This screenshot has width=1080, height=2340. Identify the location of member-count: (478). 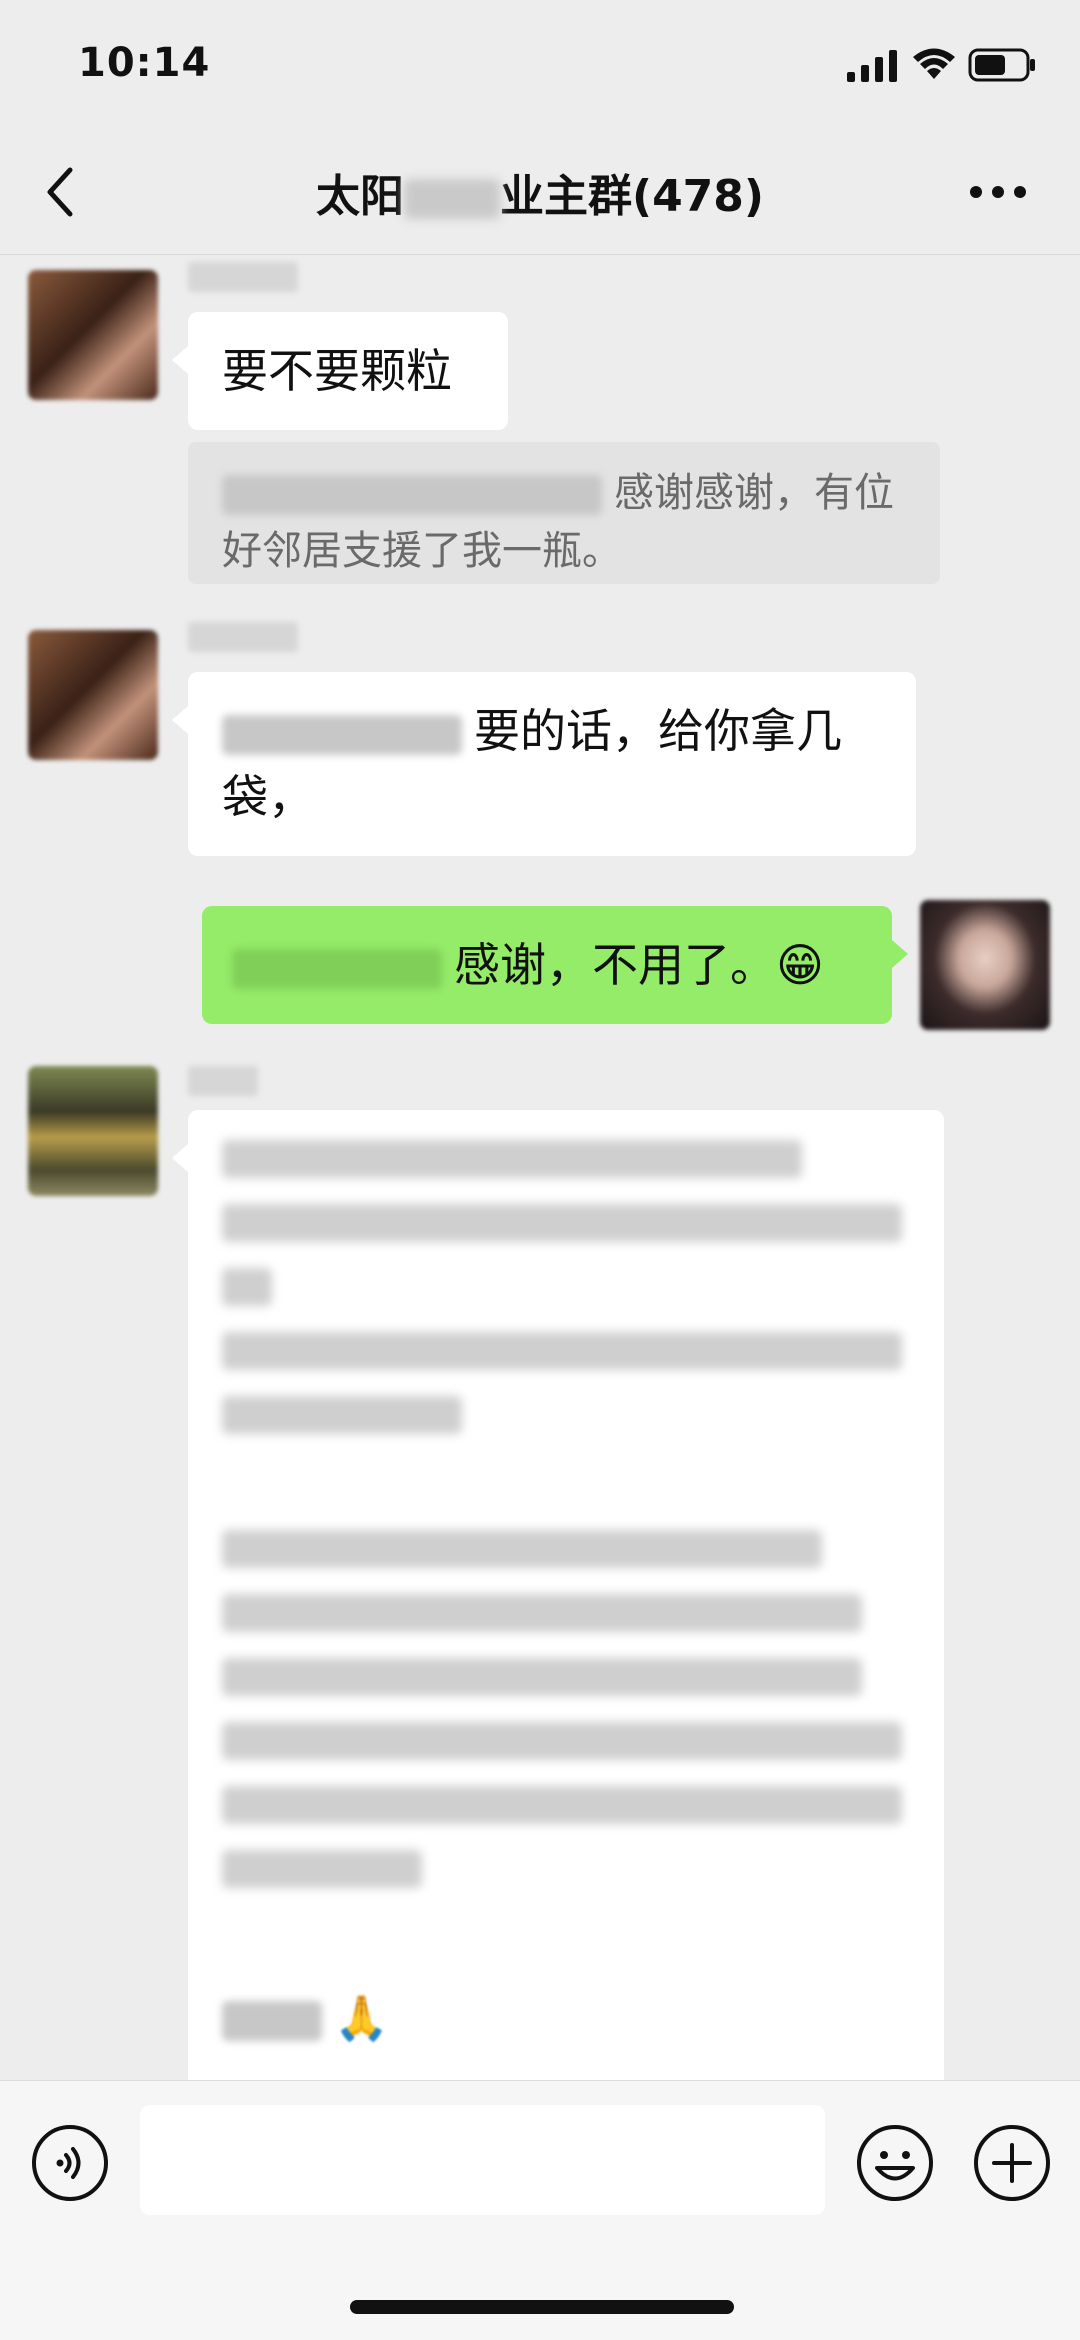
(698, 196).